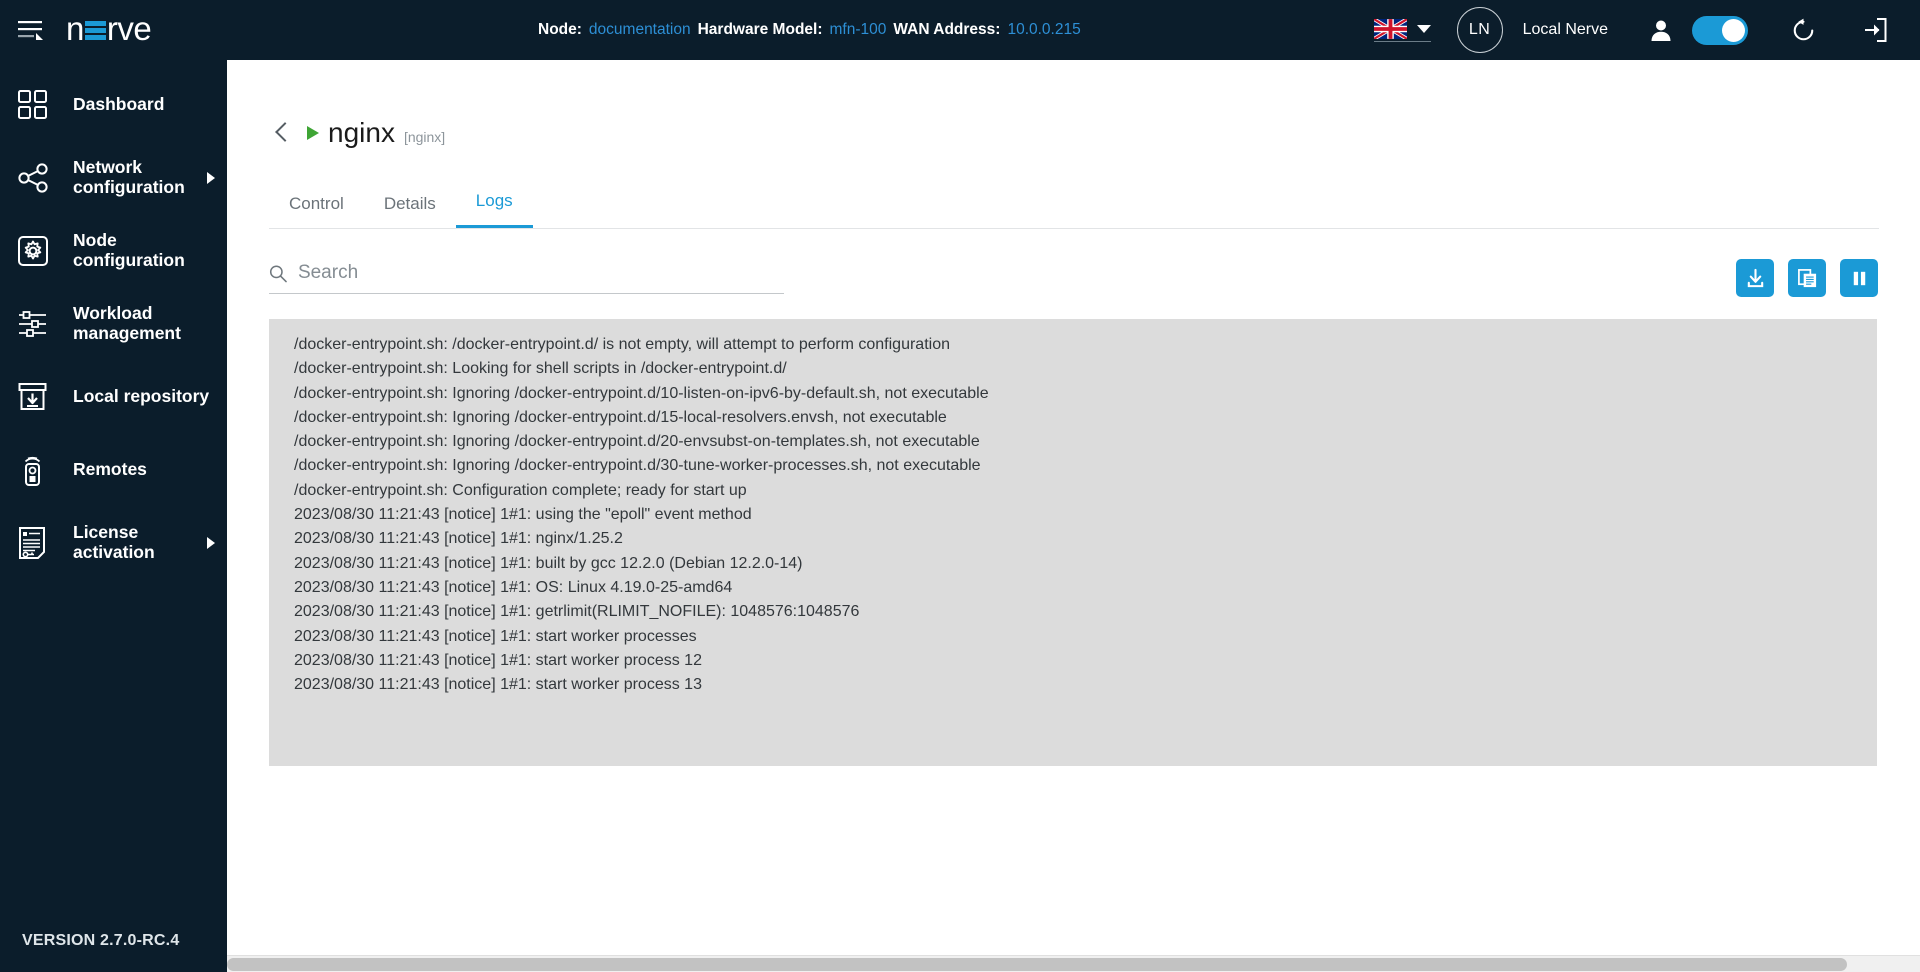 This screenshot has height=972, width=1920. I want to click on network-share-icon, so click(41, 178).